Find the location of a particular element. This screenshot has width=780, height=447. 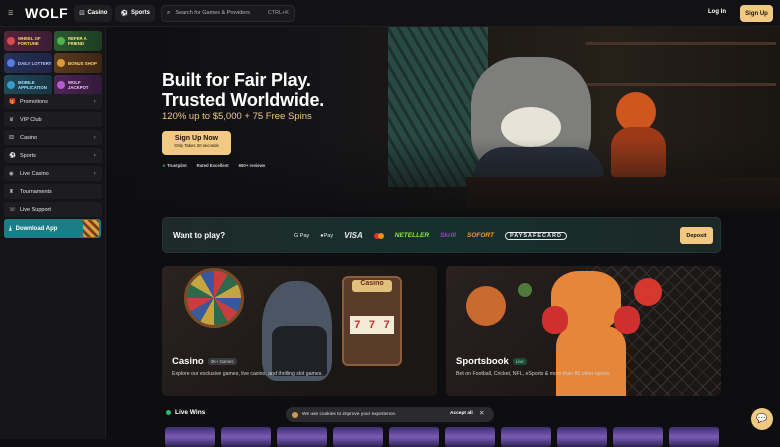

promo-wolf-jackpot: WOLF JACKPOT is located at coordinates (78, 85).